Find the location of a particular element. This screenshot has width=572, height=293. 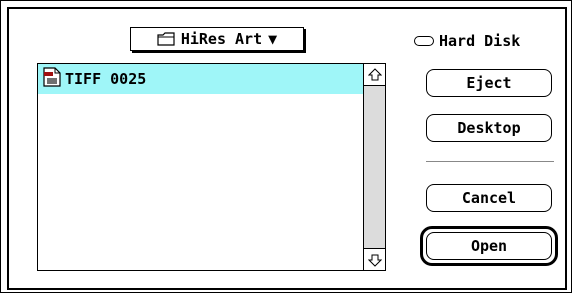

scroll-up-arrow-icon is located at coordinates (374, 75).